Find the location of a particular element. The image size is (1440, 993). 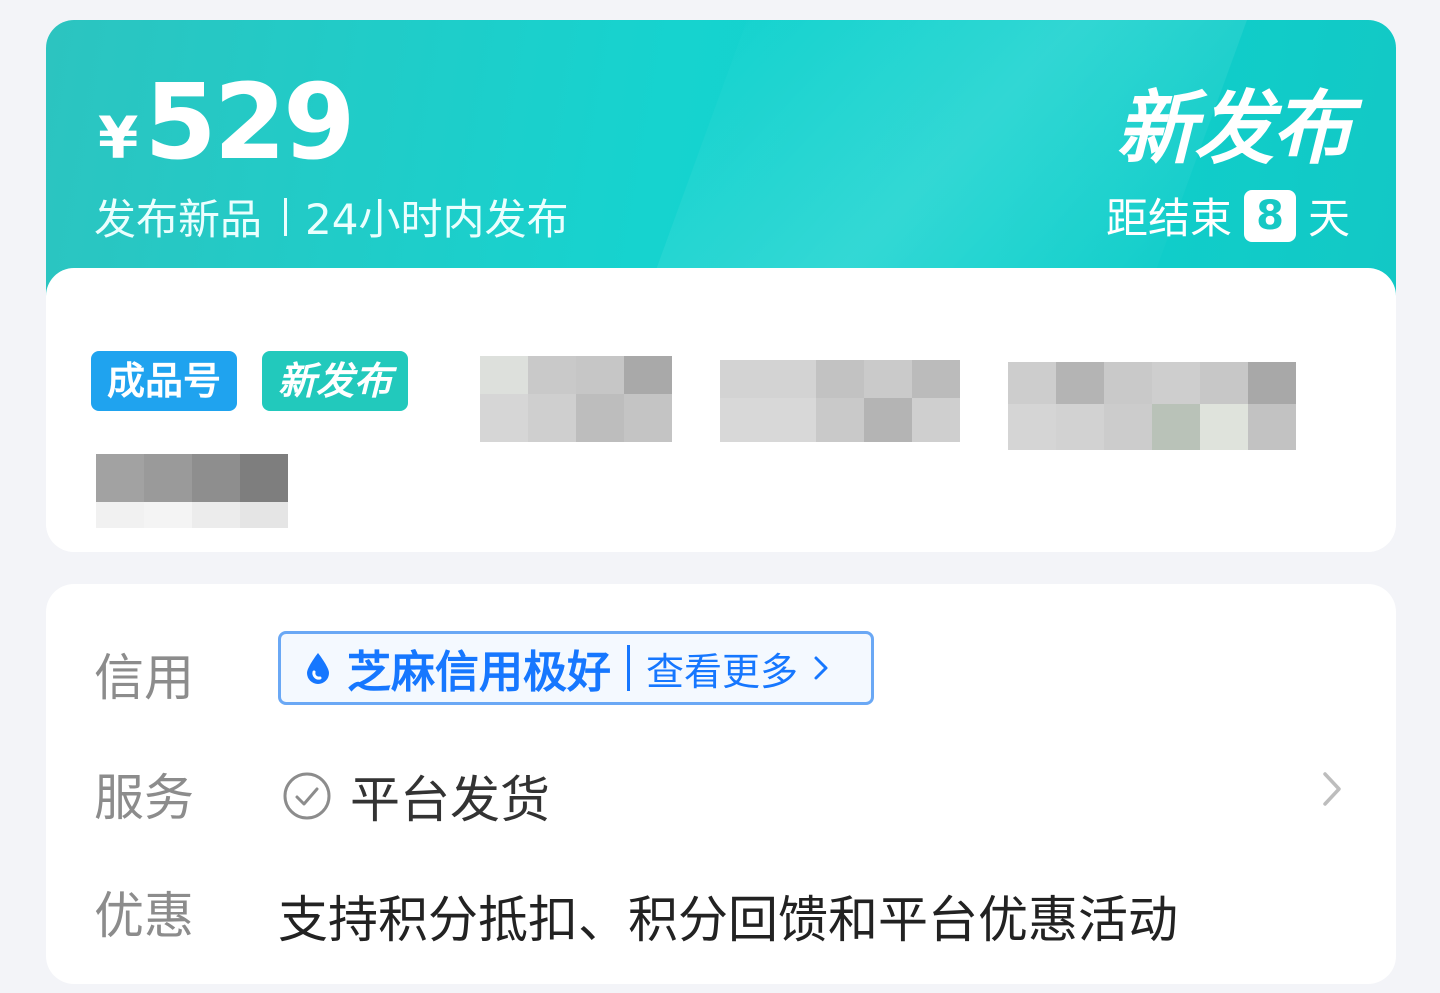

subtitle-left: 发布新品 is located at coordinates (178, 219).